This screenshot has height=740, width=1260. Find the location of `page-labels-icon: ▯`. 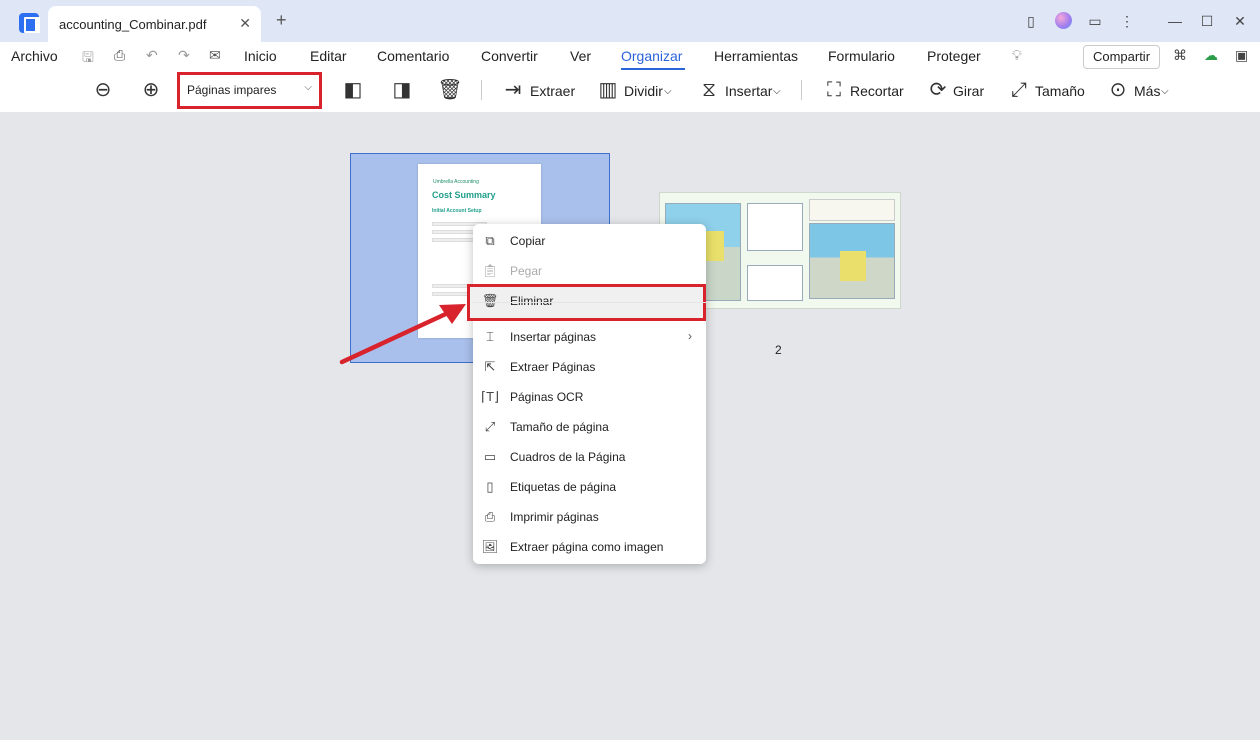

page-labels-icon: ▯ is located at coordinates (490, 486).